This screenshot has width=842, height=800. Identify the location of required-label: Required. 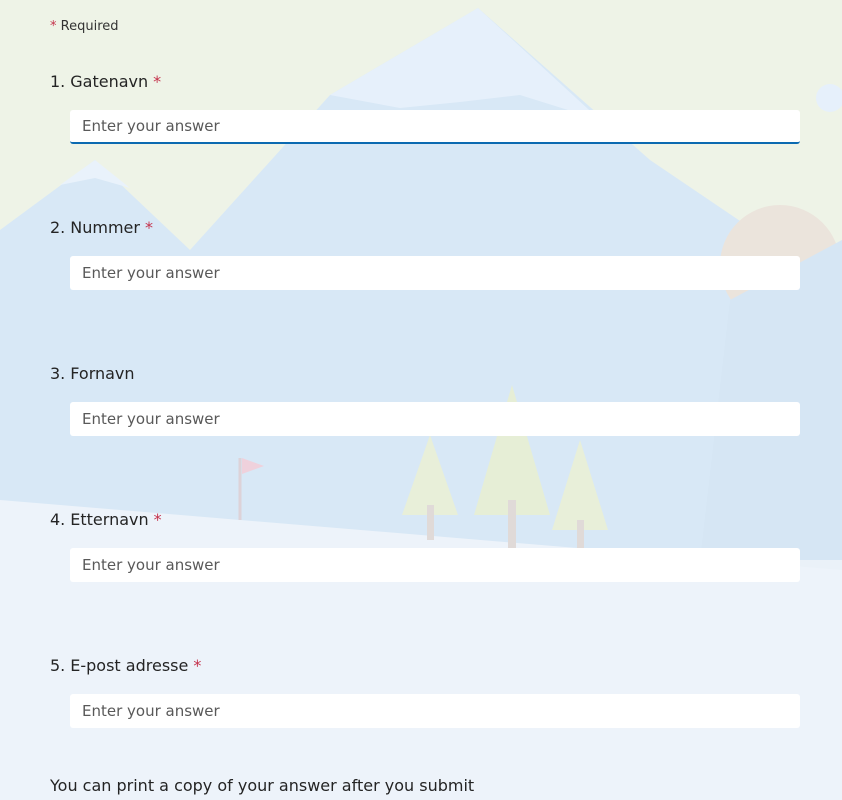
(89, 26).